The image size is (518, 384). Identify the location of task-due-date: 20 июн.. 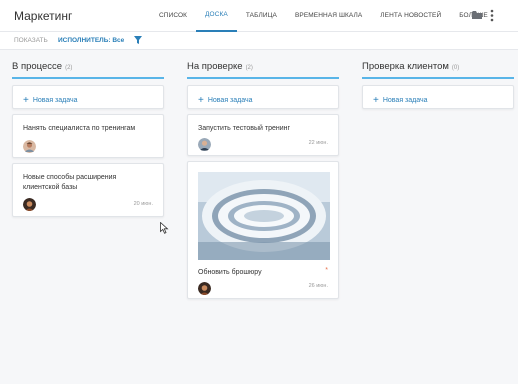
(143, 204).